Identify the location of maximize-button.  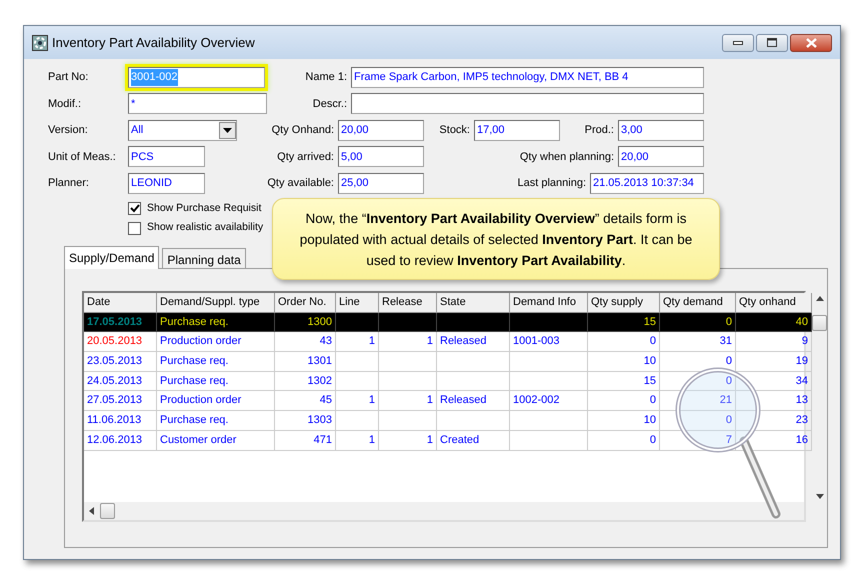
(772, 43).